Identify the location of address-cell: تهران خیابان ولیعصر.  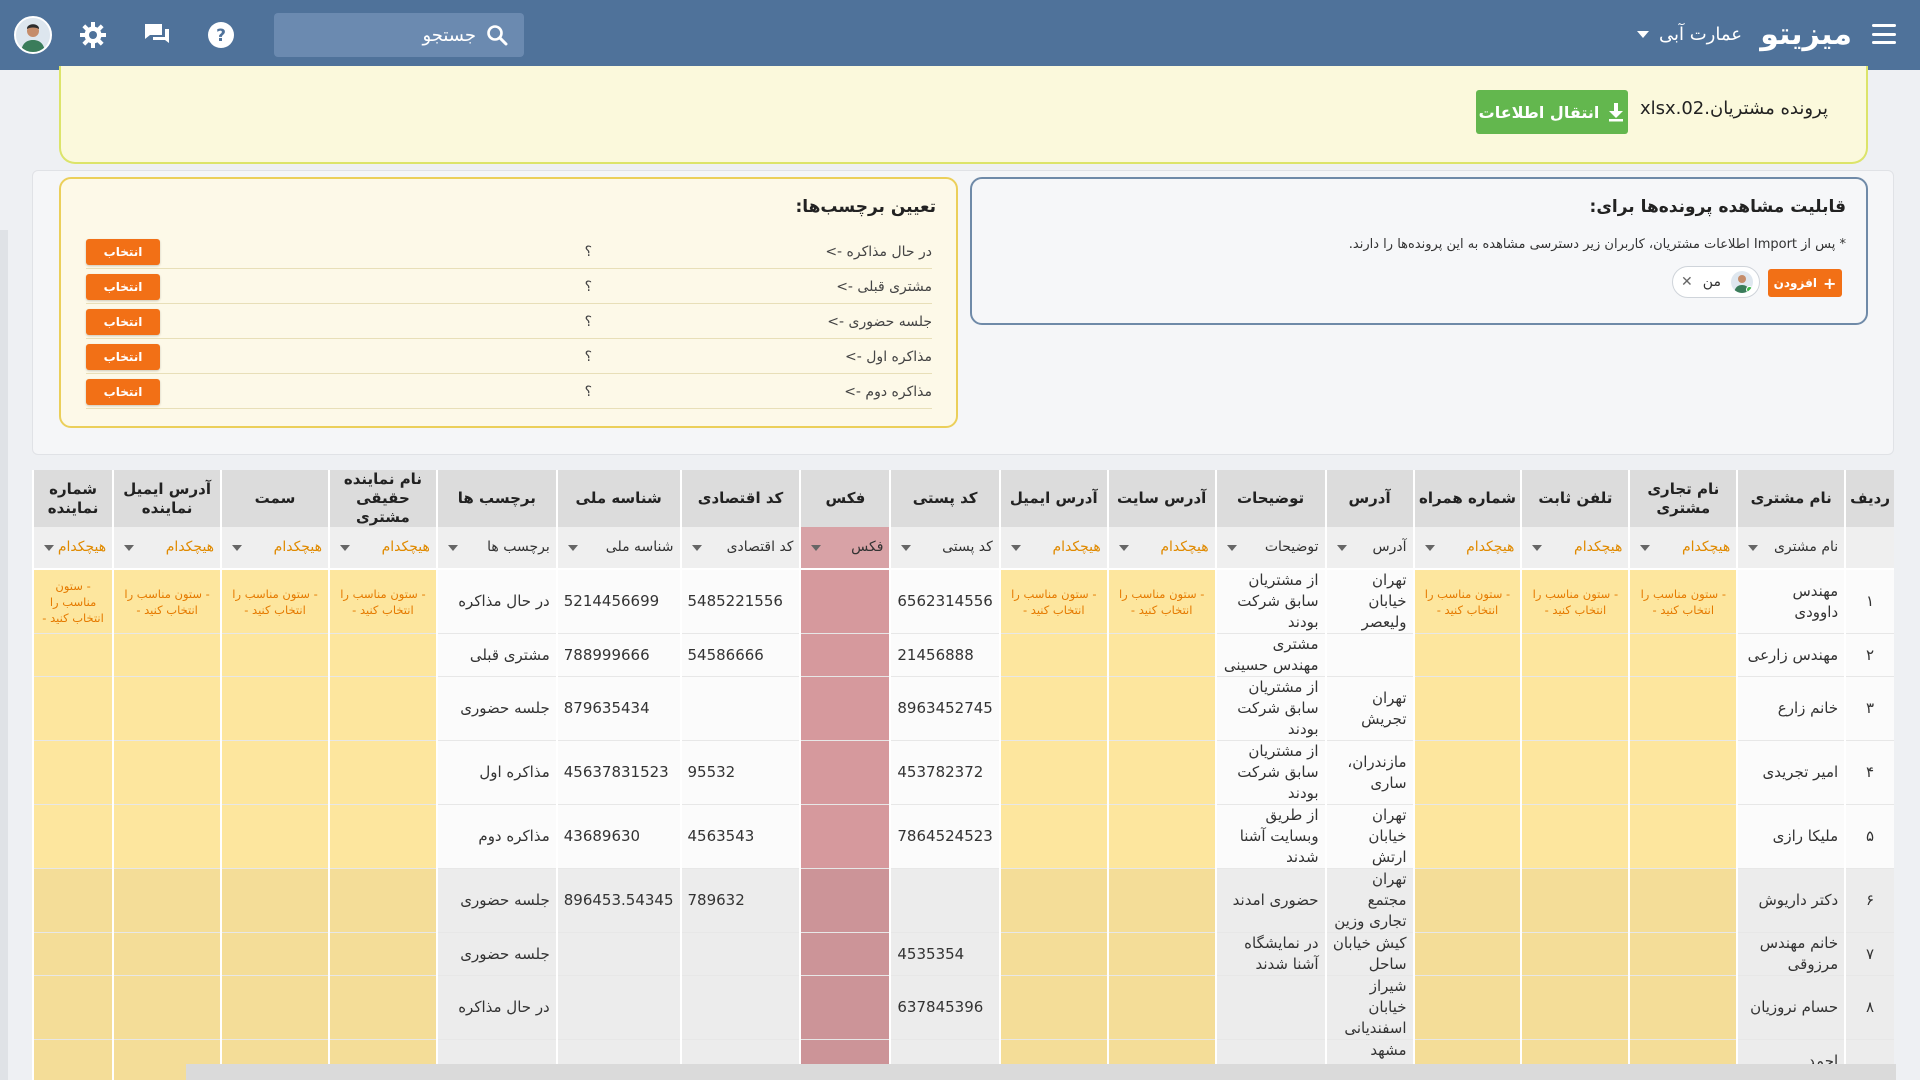
(1369, 601).